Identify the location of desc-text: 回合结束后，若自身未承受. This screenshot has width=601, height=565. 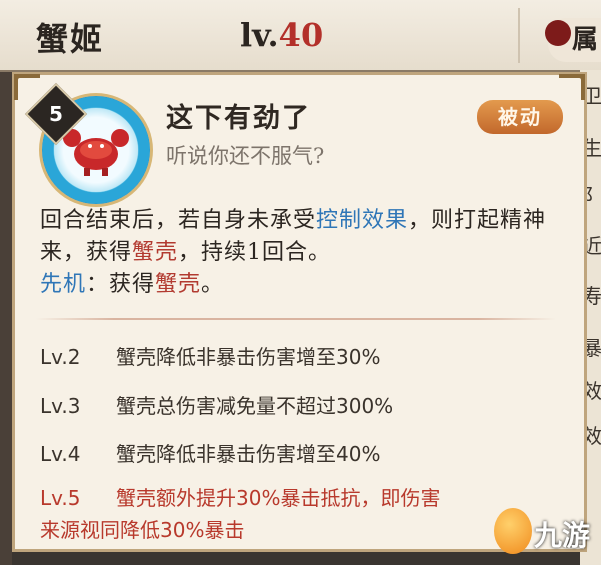
(178, 220).